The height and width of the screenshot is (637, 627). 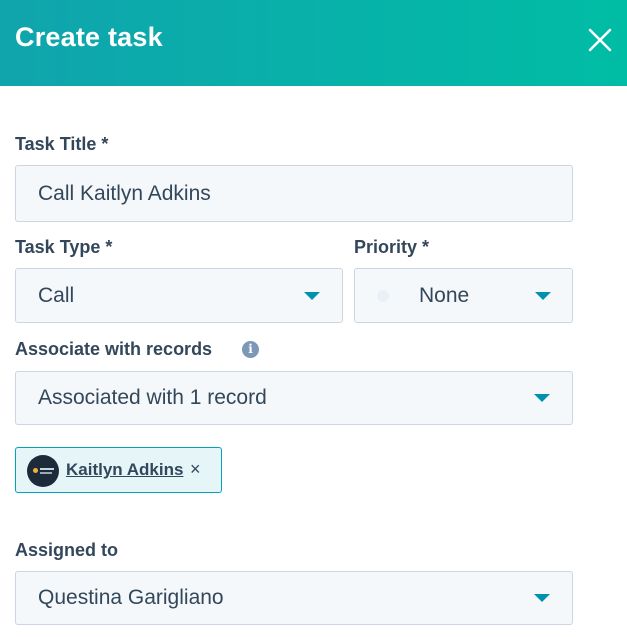 What do you see at coordinates (152, 397) in the screenshot?
I see `associate-value: Associated with 1 record` at bounding box center [152, 397].